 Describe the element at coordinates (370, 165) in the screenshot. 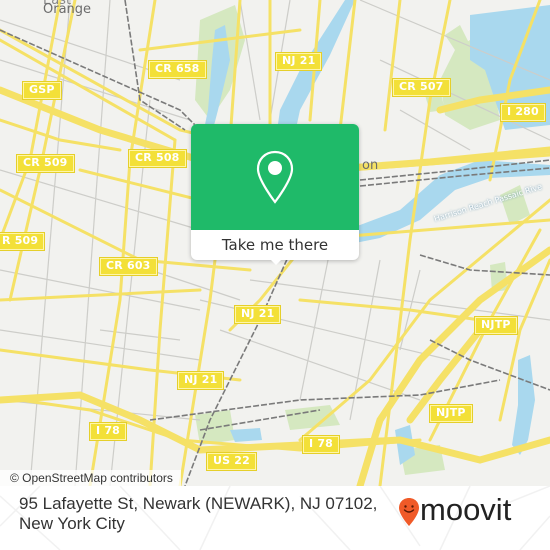

I see `place-label-harrison: on` at that location.